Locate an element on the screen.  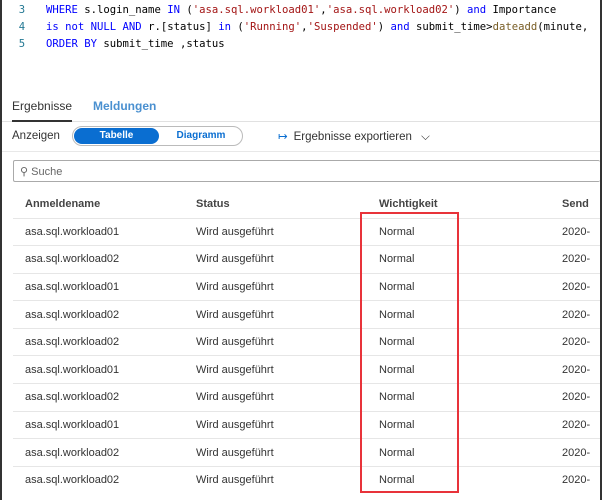
column-header-status: Status is located at coordinates (286, 204).